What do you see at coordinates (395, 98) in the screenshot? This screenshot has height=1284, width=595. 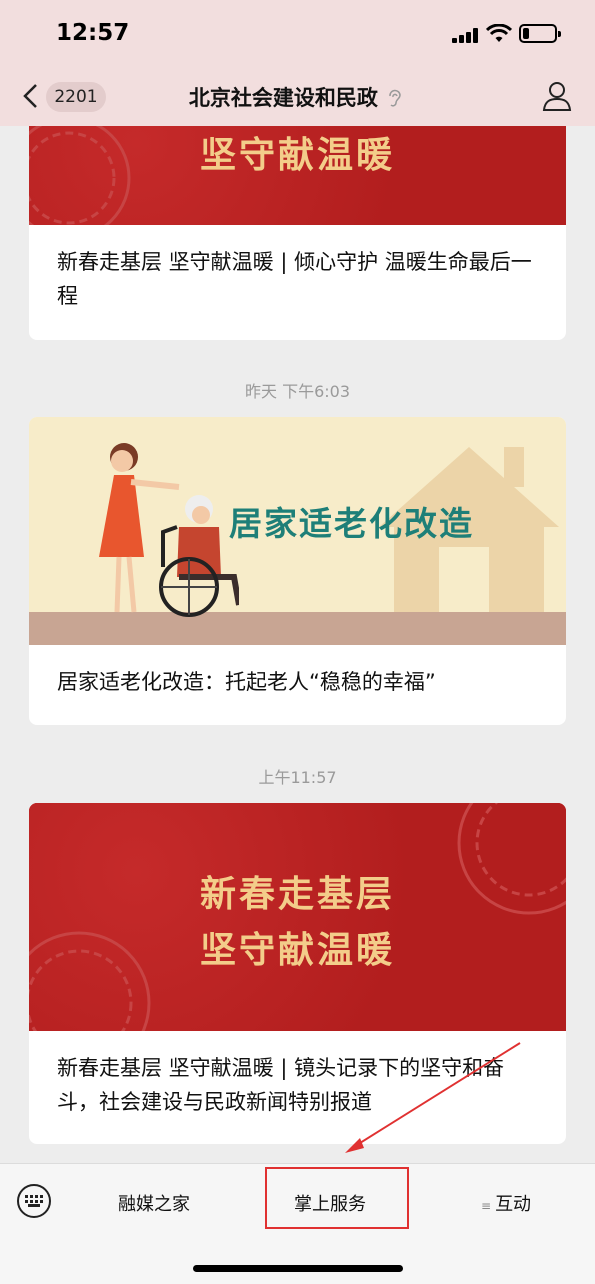 I see `ear-icon` at bounding box center [395, 98].